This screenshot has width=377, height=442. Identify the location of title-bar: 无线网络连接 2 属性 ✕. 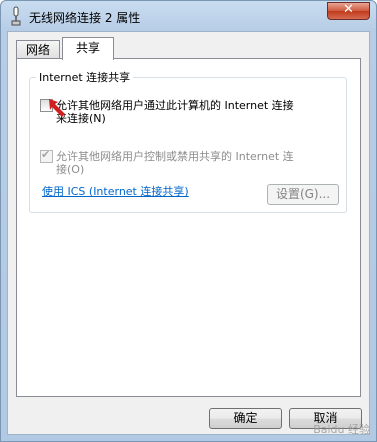
(188, 16).